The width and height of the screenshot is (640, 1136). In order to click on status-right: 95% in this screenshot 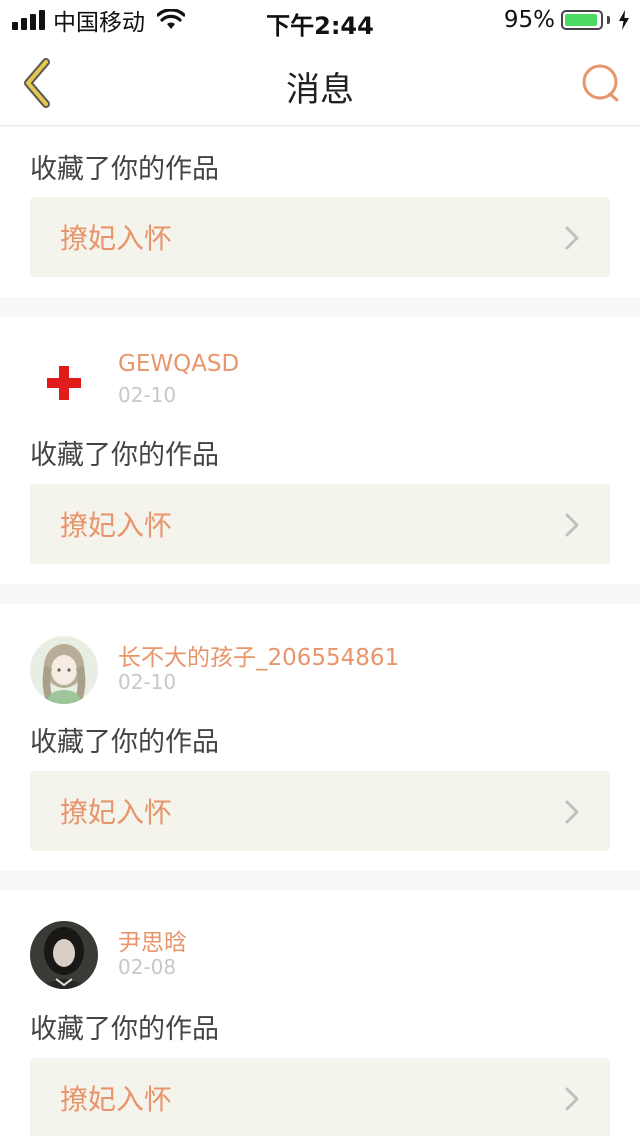, I will do `click(567, 20)`.